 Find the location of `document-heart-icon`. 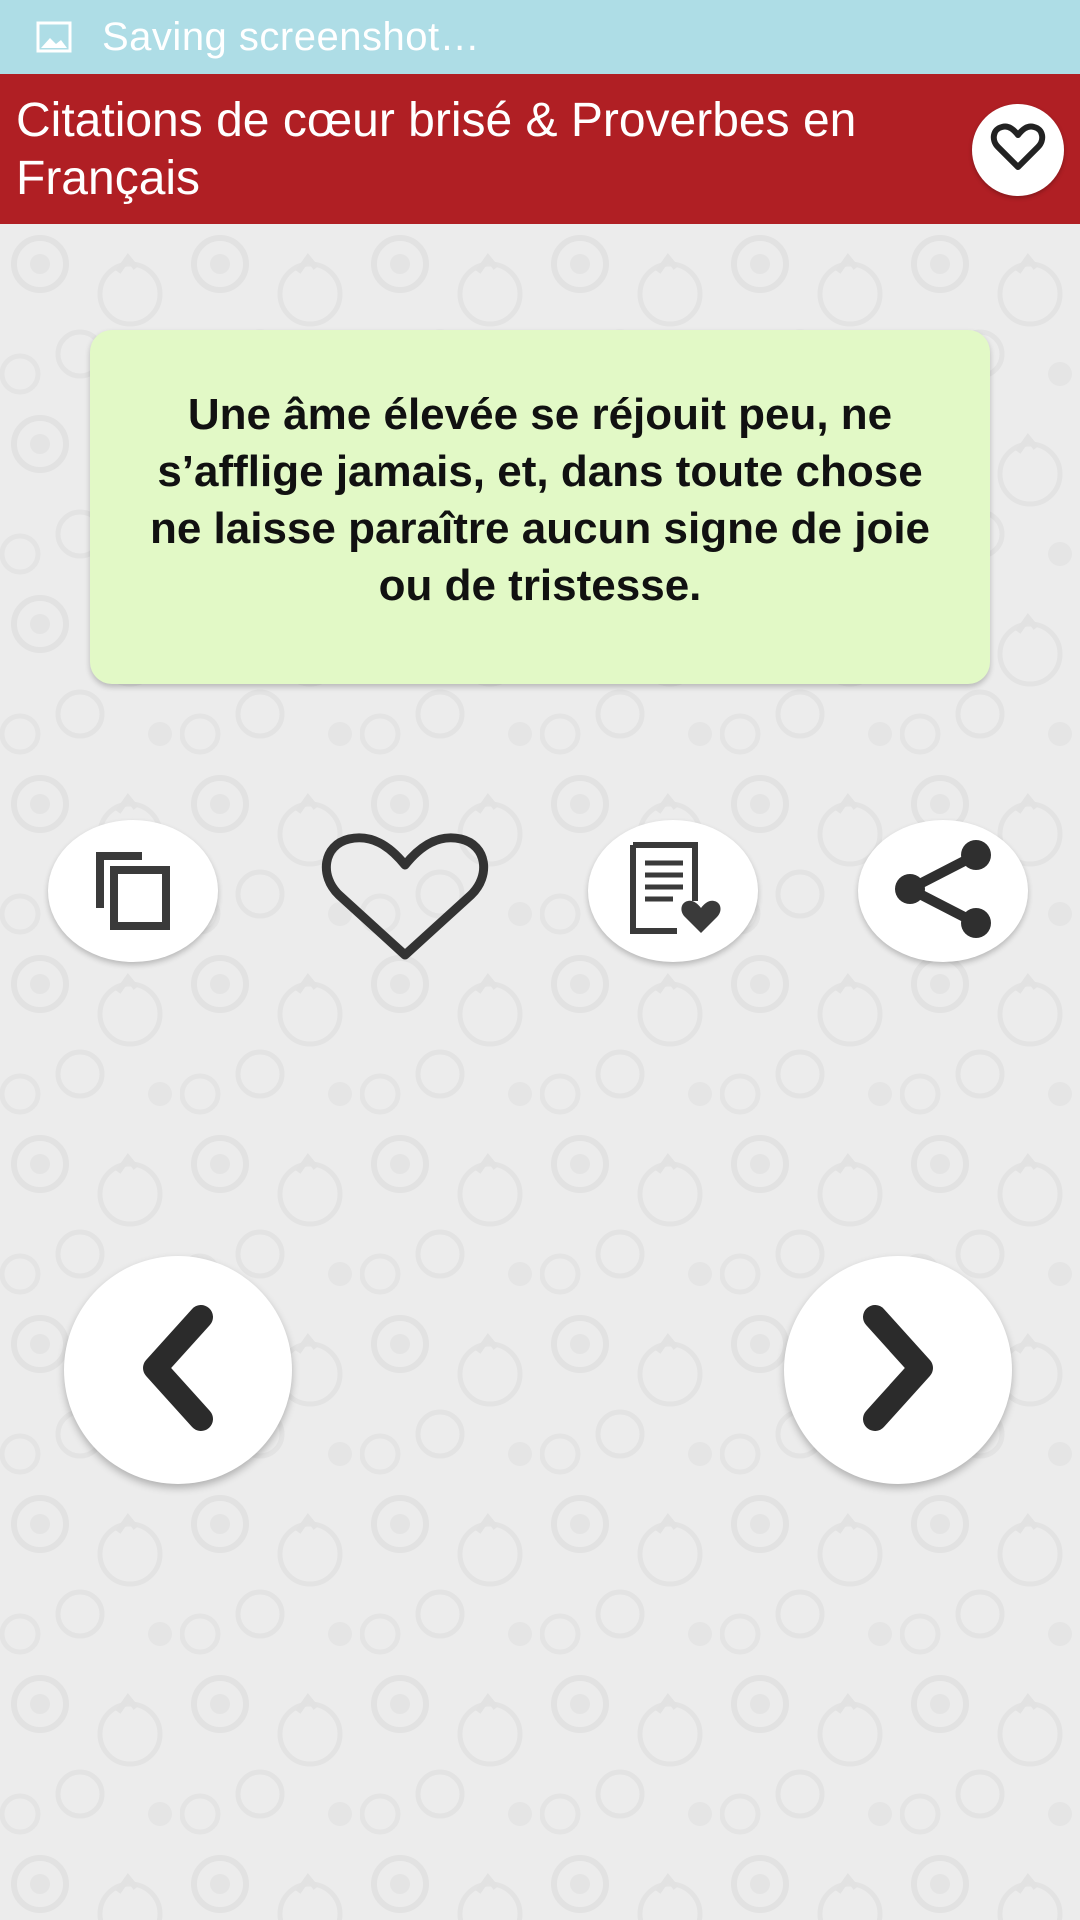

document-heart-icon is located at coordinates (673, 891).